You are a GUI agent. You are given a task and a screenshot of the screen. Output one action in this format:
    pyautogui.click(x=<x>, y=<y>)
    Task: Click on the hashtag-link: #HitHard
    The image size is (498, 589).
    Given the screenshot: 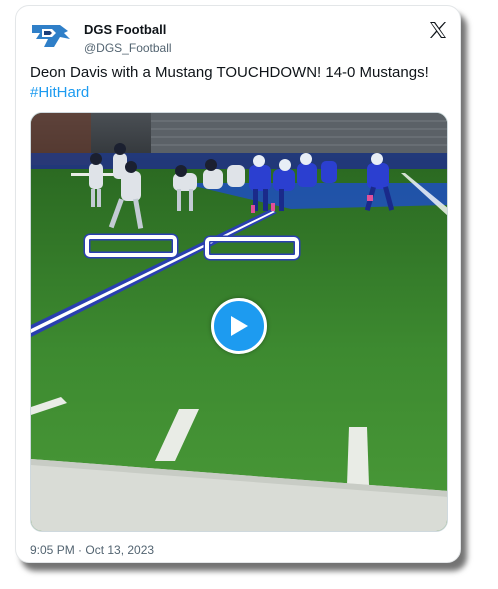 What is the action you would take?
    pyautogui.click(x=59, y=92)
    